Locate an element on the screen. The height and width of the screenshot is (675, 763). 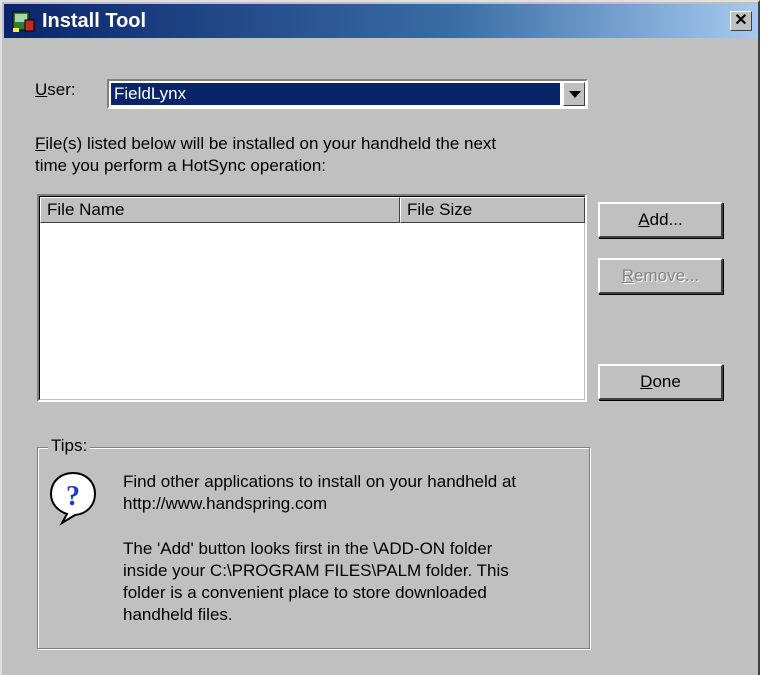
chevron-down-icon is located at coordinates (574, 94).